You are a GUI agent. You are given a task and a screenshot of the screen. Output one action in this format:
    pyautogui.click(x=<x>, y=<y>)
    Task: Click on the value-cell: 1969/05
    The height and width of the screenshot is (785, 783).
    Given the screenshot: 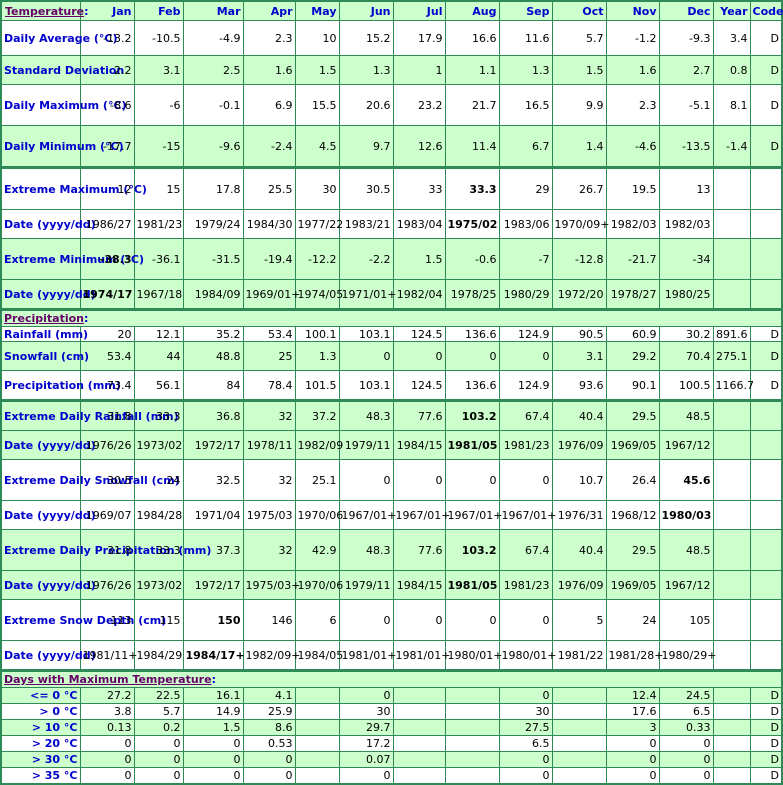 What is the action you would take?
    pyautogui.click(x=632, y=445)
    